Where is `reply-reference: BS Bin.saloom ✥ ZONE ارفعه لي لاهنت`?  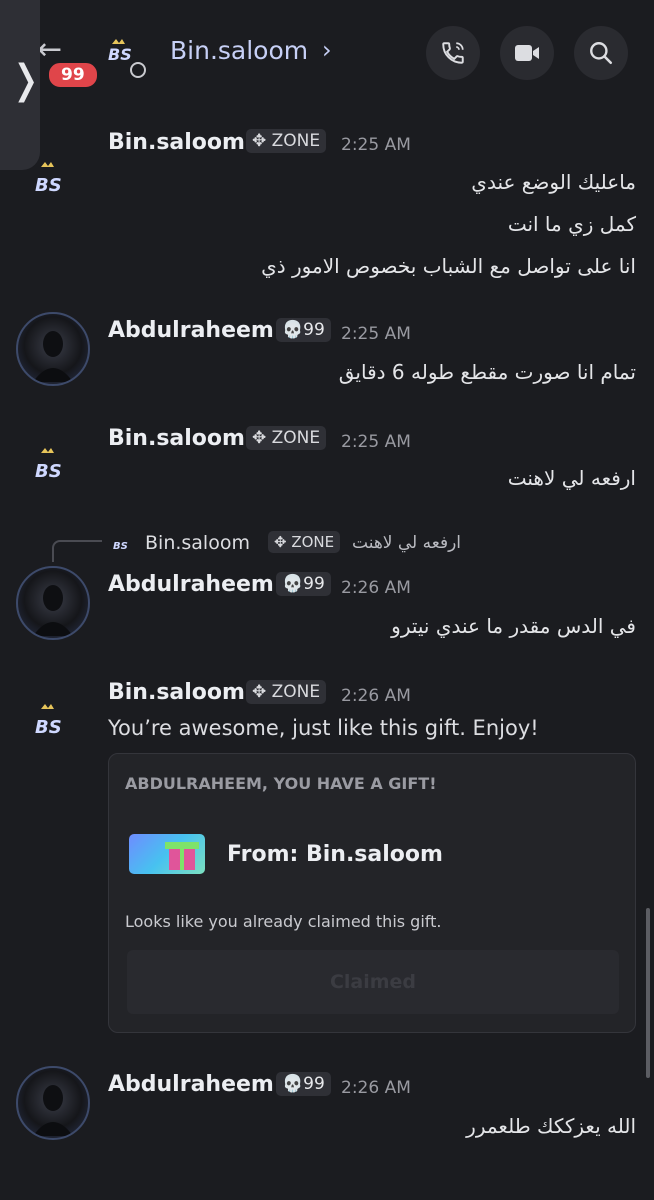
reply-reference: BS Bin.saloom ✥ ZONE ارفعه لي لاهنت is located at coordinates (327, 545).